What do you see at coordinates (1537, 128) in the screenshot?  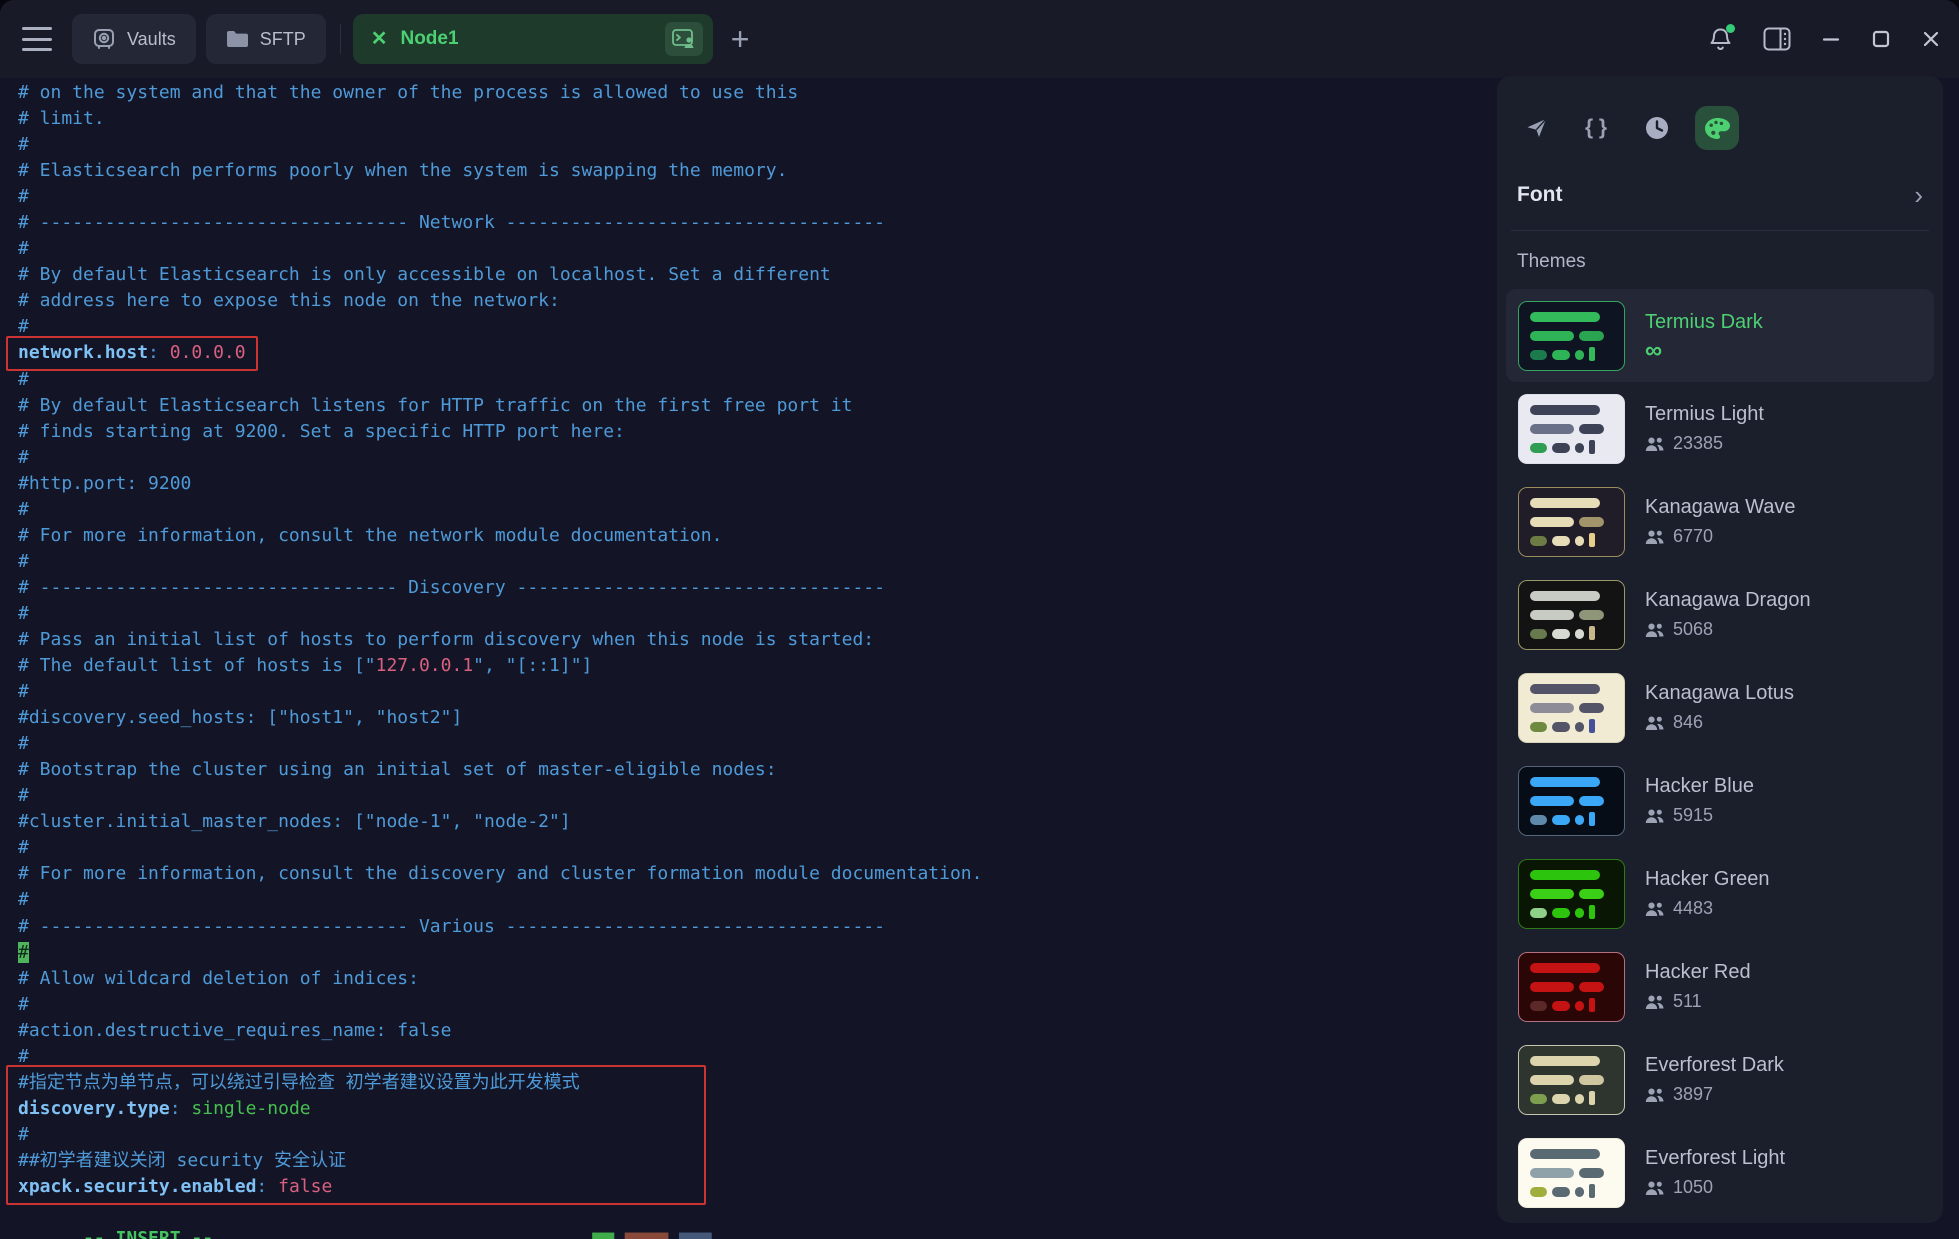 I see `send-icon` at bounding box center [1537, 128].